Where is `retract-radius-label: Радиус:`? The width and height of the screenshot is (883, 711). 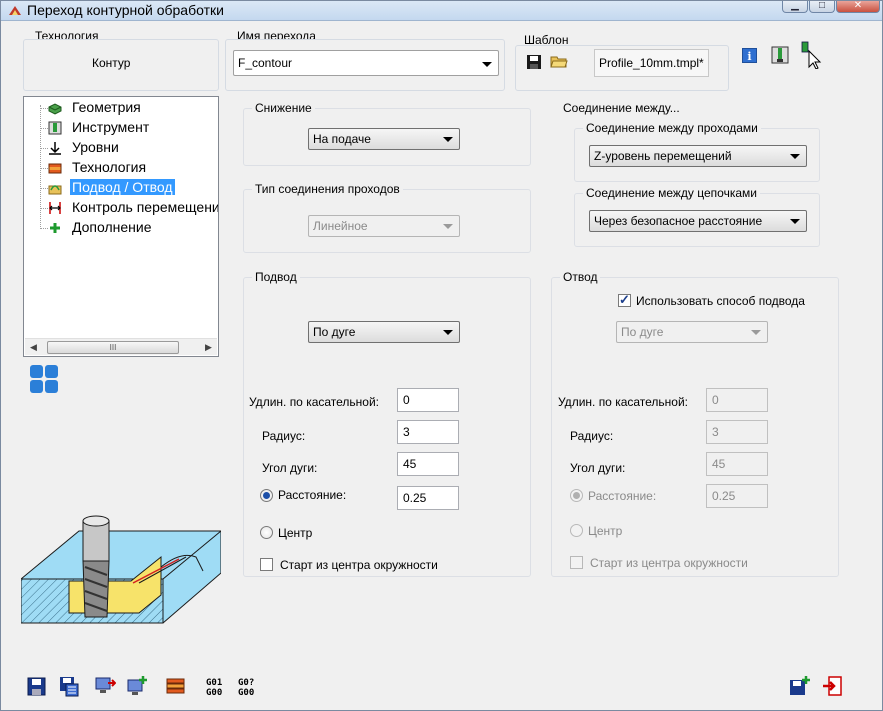 retract-radius-label: Радиус: is located at coordinates (592, 436).